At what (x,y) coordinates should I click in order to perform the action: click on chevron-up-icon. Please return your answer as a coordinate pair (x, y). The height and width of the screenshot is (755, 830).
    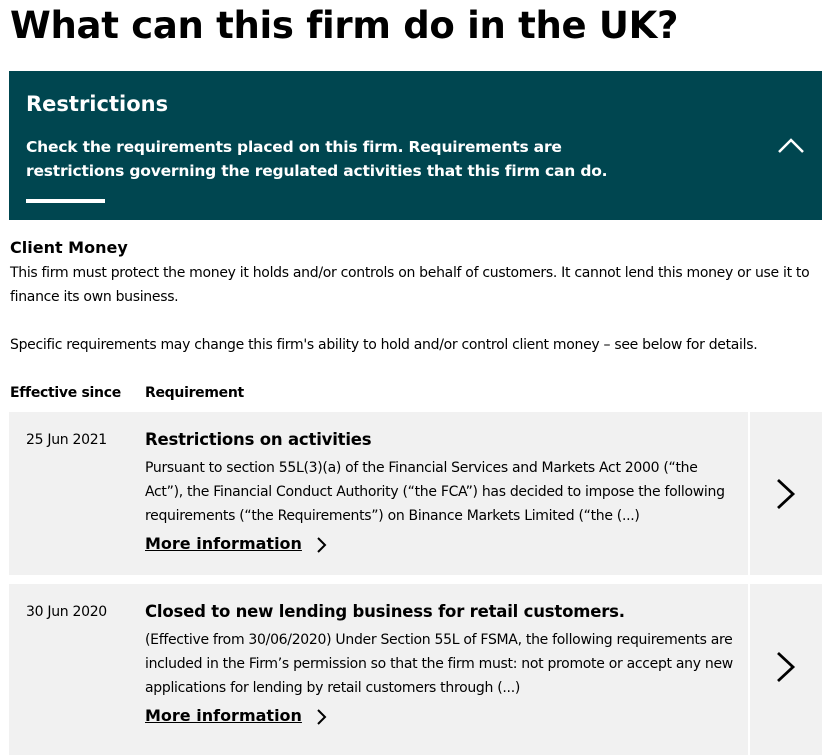
    Looking at the image, I should click on (791, 145).